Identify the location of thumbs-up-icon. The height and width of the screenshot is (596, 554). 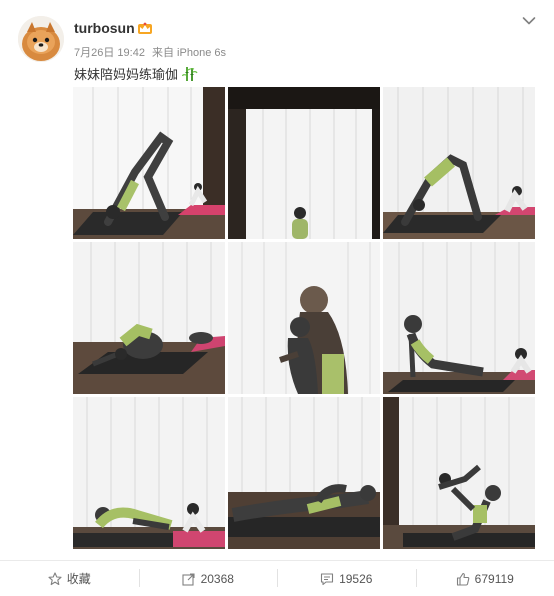
(463, 579).